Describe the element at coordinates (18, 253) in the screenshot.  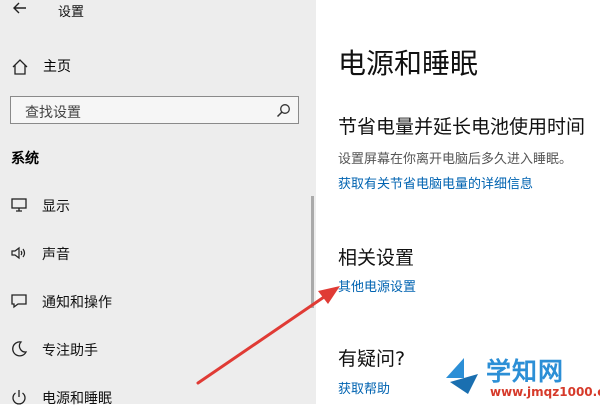
I see `speaker-icon` at that location.